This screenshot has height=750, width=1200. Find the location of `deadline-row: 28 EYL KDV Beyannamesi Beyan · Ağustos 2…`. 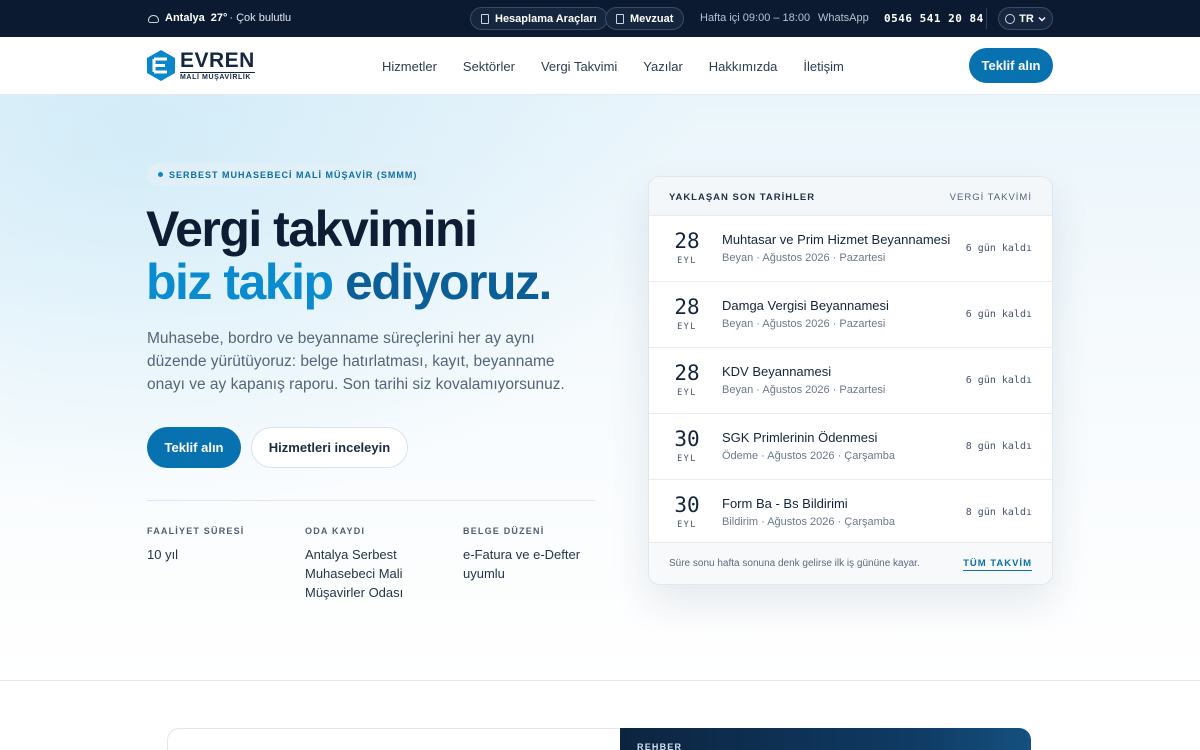

deadline-row: 28 EYL KDV Beyannamesi Beyan · Ağustos 2… is located at coordinates (850, 381).